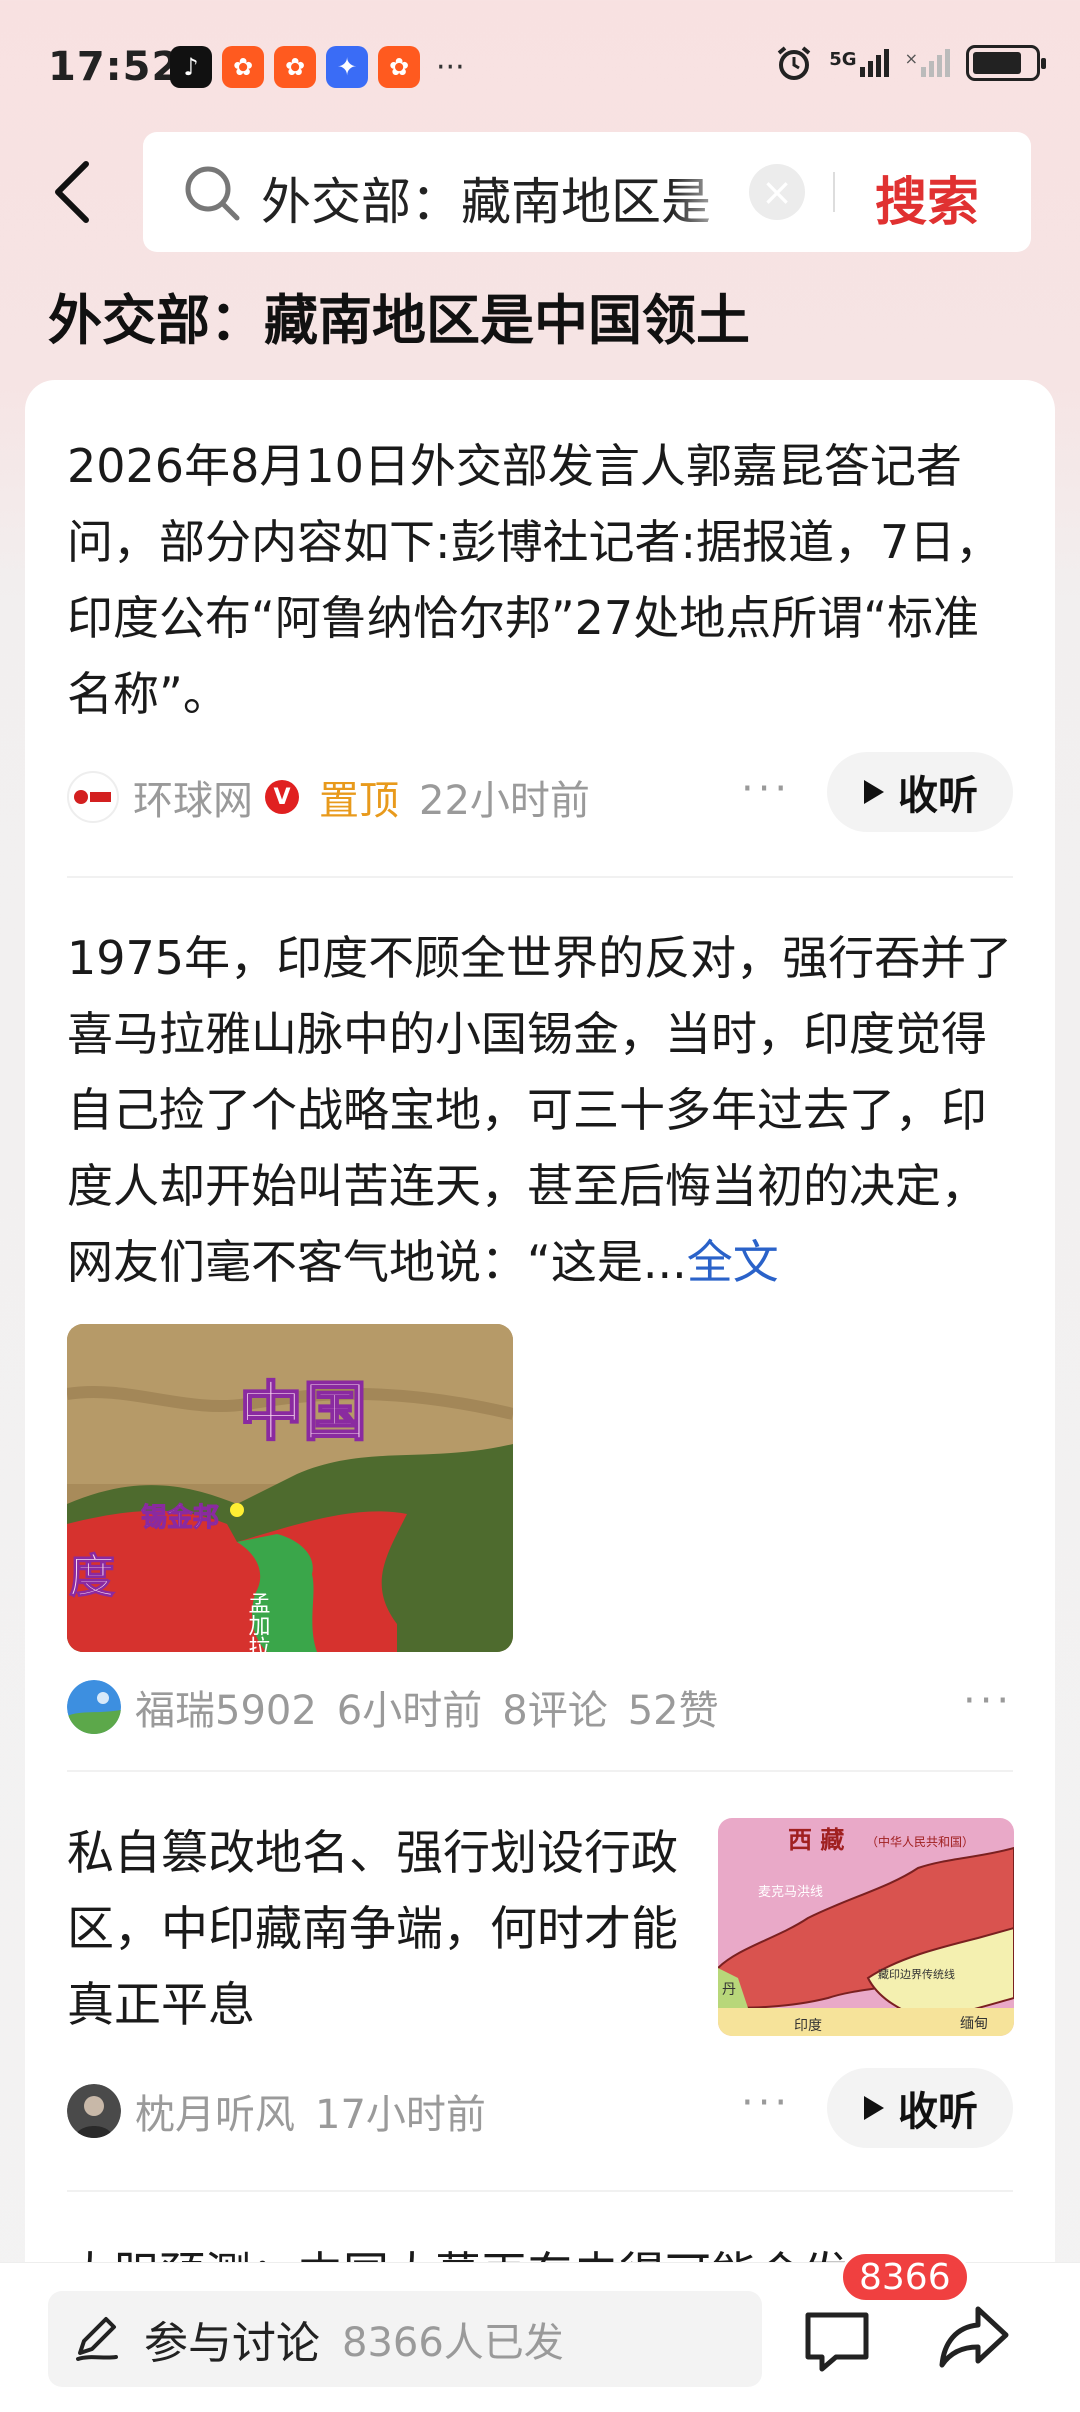 The image size is (1080, 2412). What do you see at coordinates (974, 2024) in the screenshot?
I see `svg-text: 缅甸` at bounding box center [974, 2024].